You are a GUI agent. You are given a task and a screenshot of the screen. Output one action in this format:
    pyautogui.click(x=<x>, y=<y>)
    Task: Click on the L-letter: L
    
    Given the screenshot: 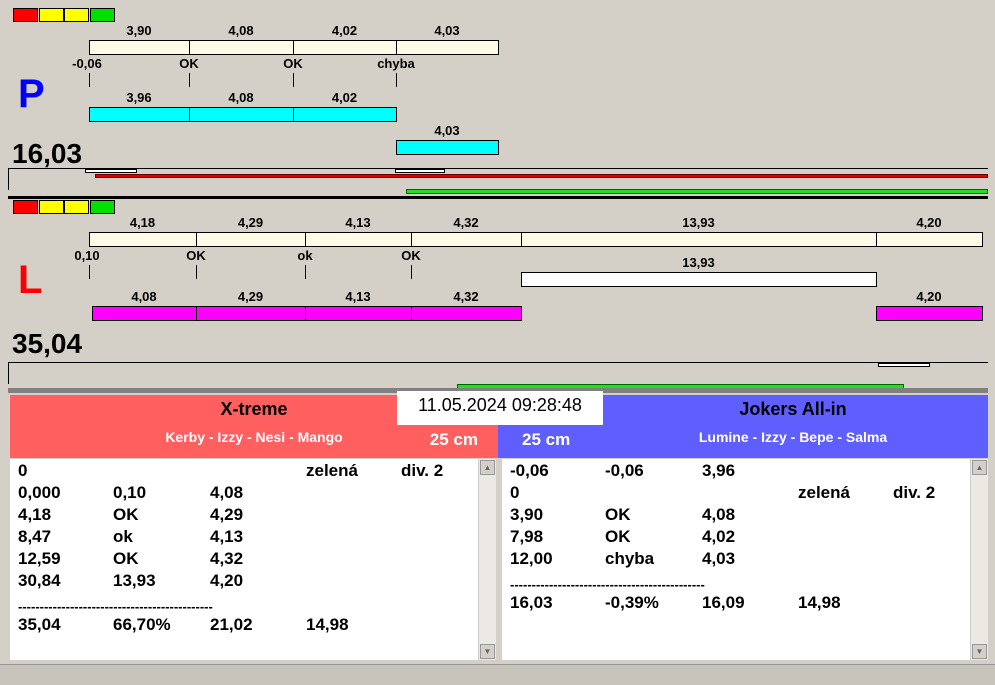 What is the action you would take?
    pyautogui.click(x=30, y=280)
    